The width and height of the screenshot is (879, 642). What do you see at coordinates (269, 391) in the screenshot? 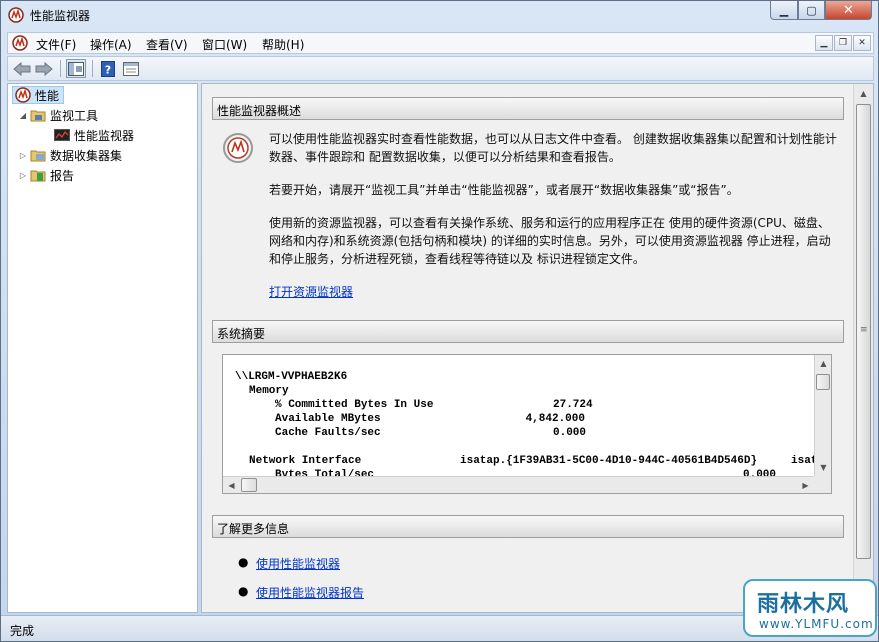
I see `memory-label: Memory` at bounding box center [269, 391].